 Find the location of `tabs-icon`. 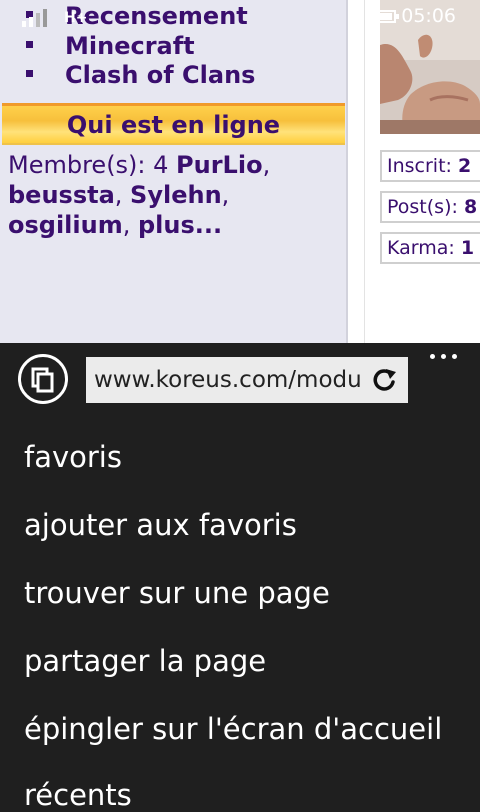

tabs-icon is located at coordinates (42, 380).